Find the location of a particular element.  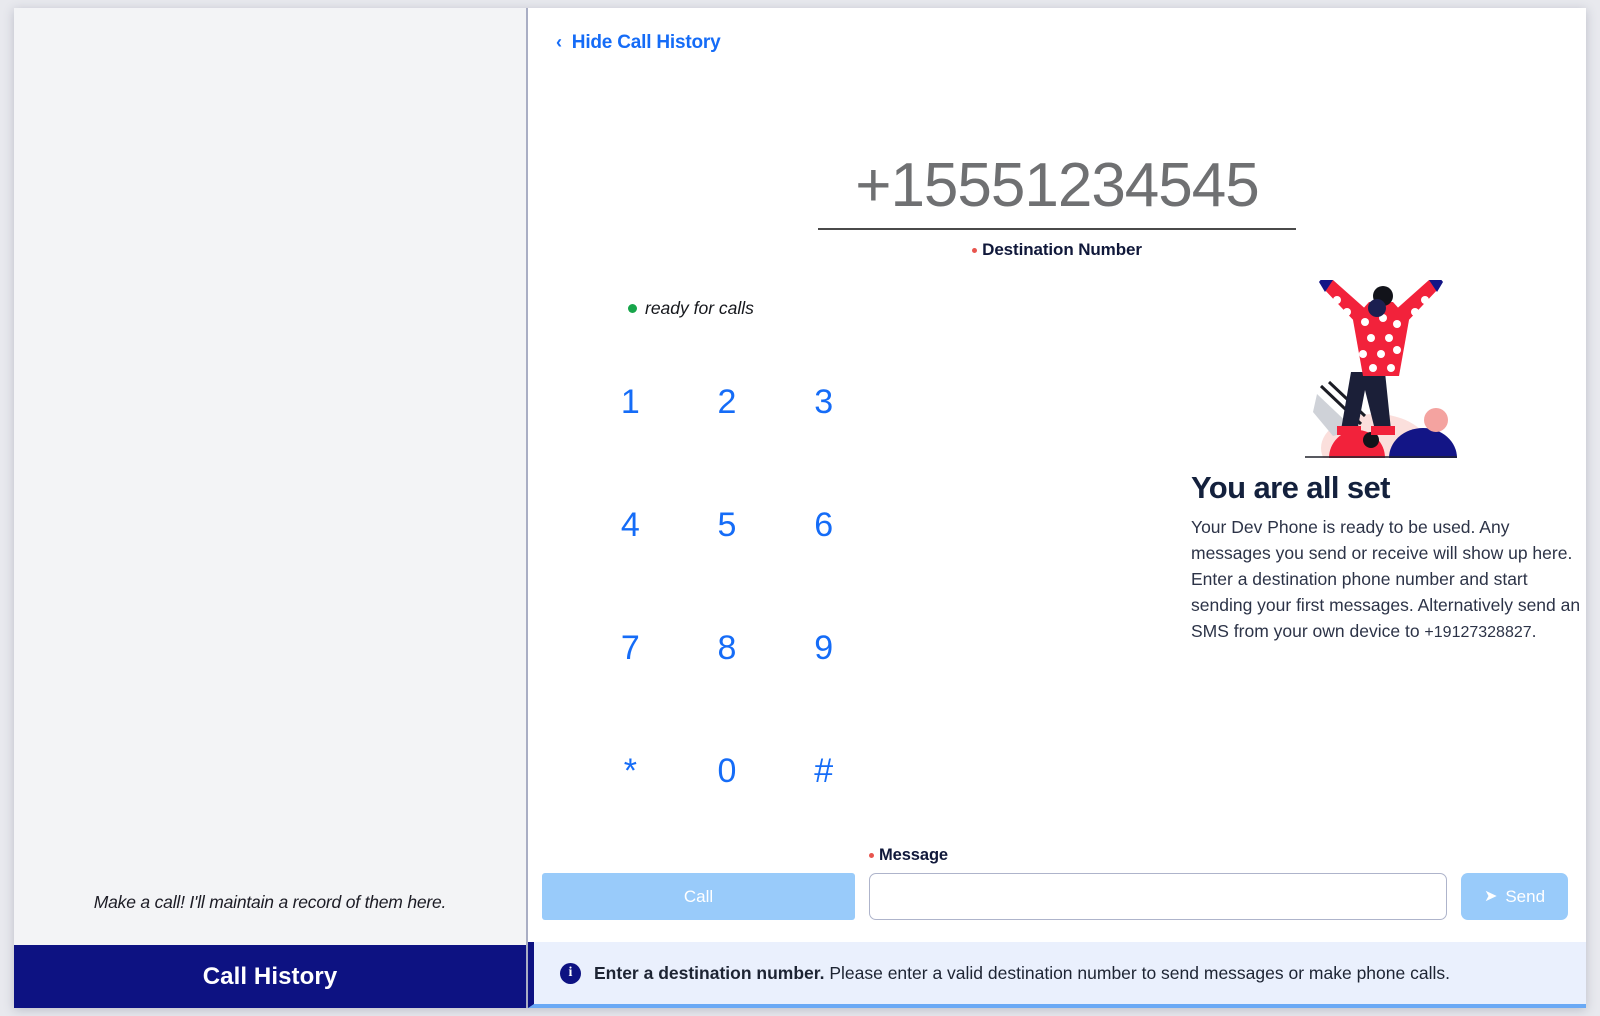

info-icon: i is located at coordinates (570, 973).